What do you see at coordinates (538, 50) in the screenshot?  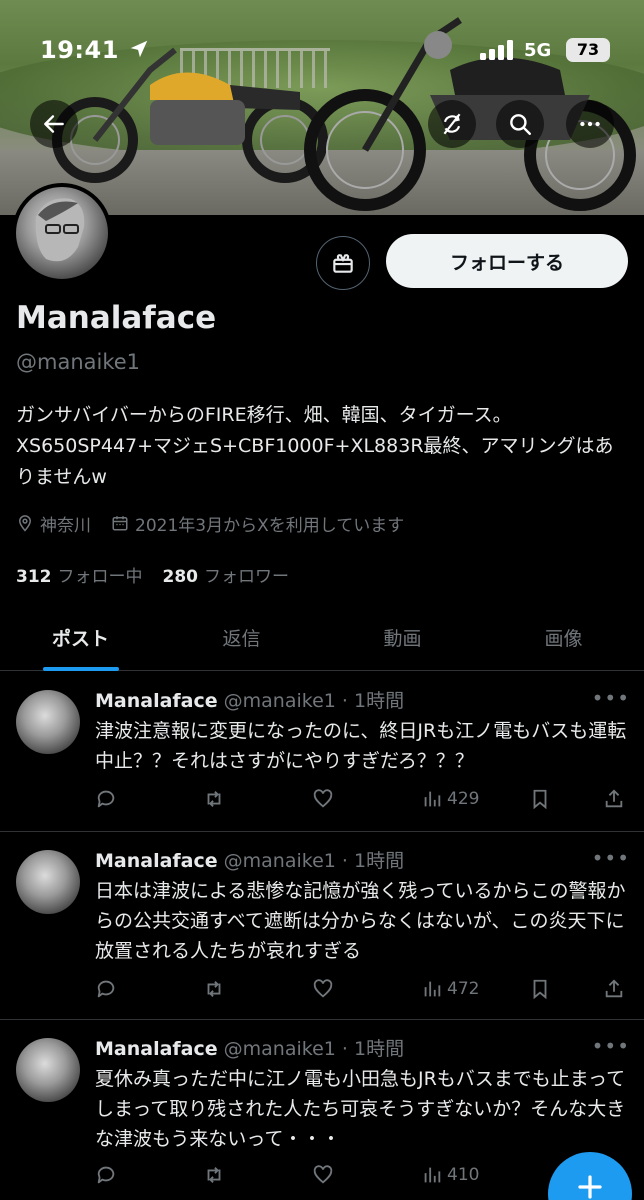 I see `network-type: 5G` at bounding box center [538, 50].